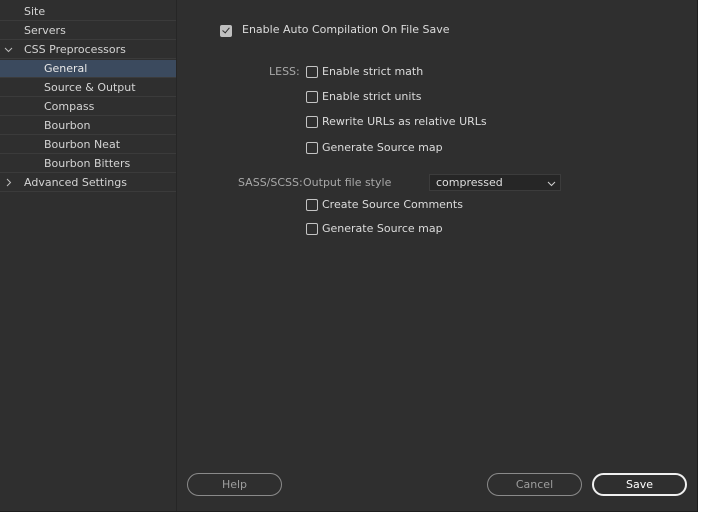 This screenshot has height=515, width=706. Describe the element at coordinates (82, 144) in the screenshot. I see `sidebar-item-label: Bourbon Neat` at that location.